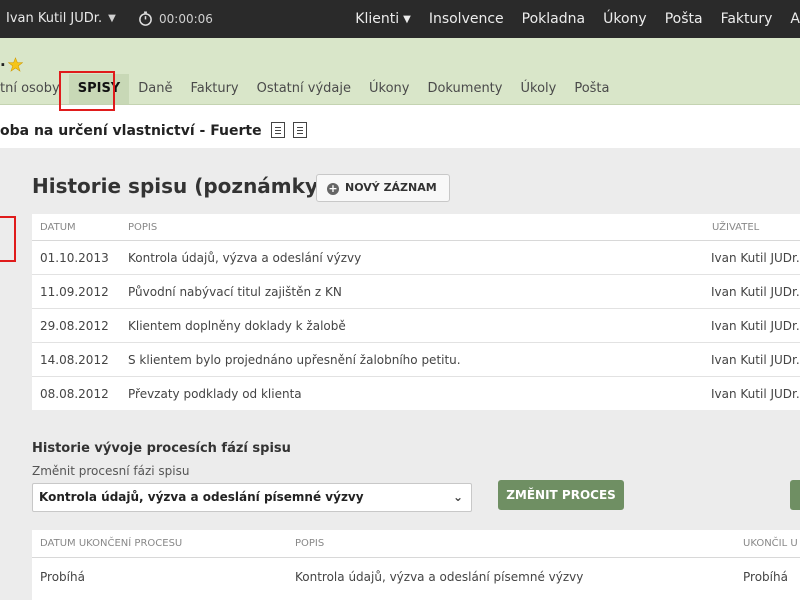 The width and height of the screenshot is (800, 600). I want to click on tab-ukony: Úkony, so click(389, 89).